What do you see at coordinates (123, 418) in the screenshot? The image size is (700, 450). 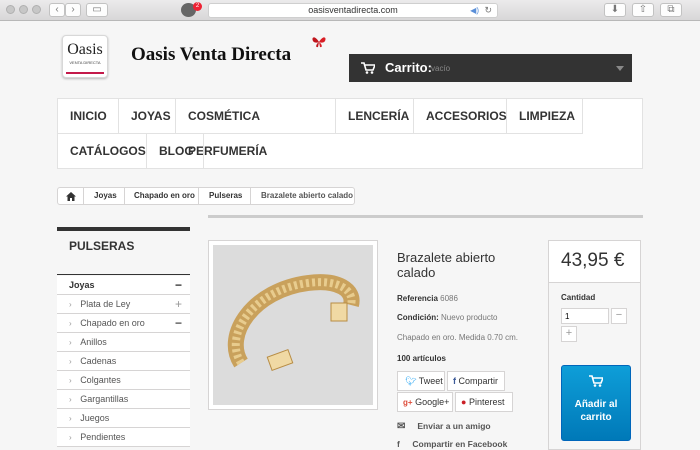 I see `sidebar-item-juegos: › Juegos` at bounding box center [123, 418].